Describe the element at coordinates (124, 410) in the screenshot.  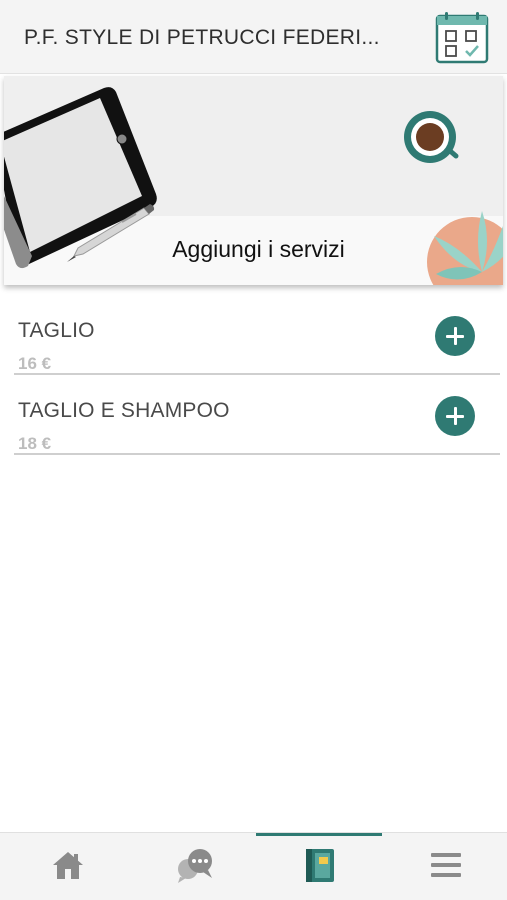
I see `service-name: TAGLIO E SHAMPOO` at that location.